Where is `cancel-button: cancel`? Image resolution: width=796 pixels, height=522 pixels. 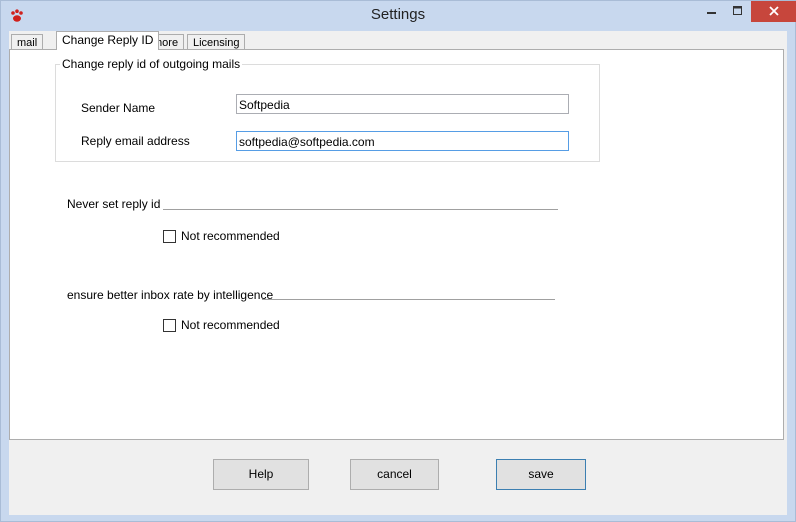
cancel-button: cancel is located at coordinates (394, 474).